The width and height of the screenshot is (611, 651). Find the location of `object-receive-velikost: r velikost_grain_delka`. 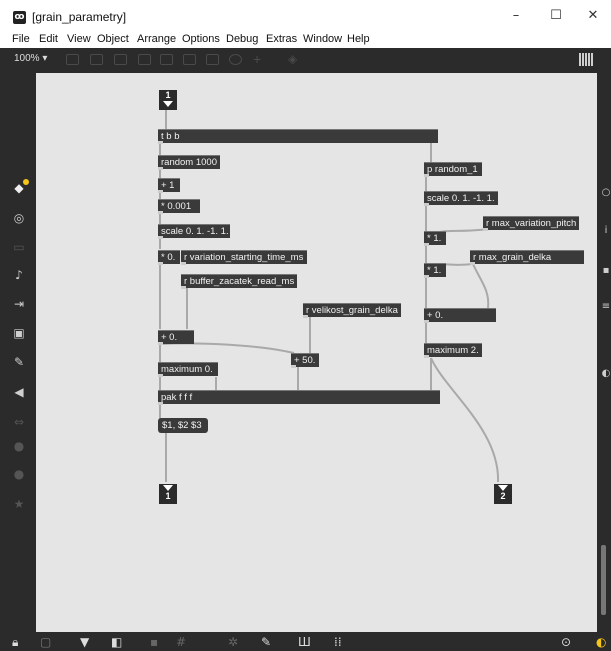

object-receive-velikost: r velikost_grain_delka is located at coordinates (352, 310).